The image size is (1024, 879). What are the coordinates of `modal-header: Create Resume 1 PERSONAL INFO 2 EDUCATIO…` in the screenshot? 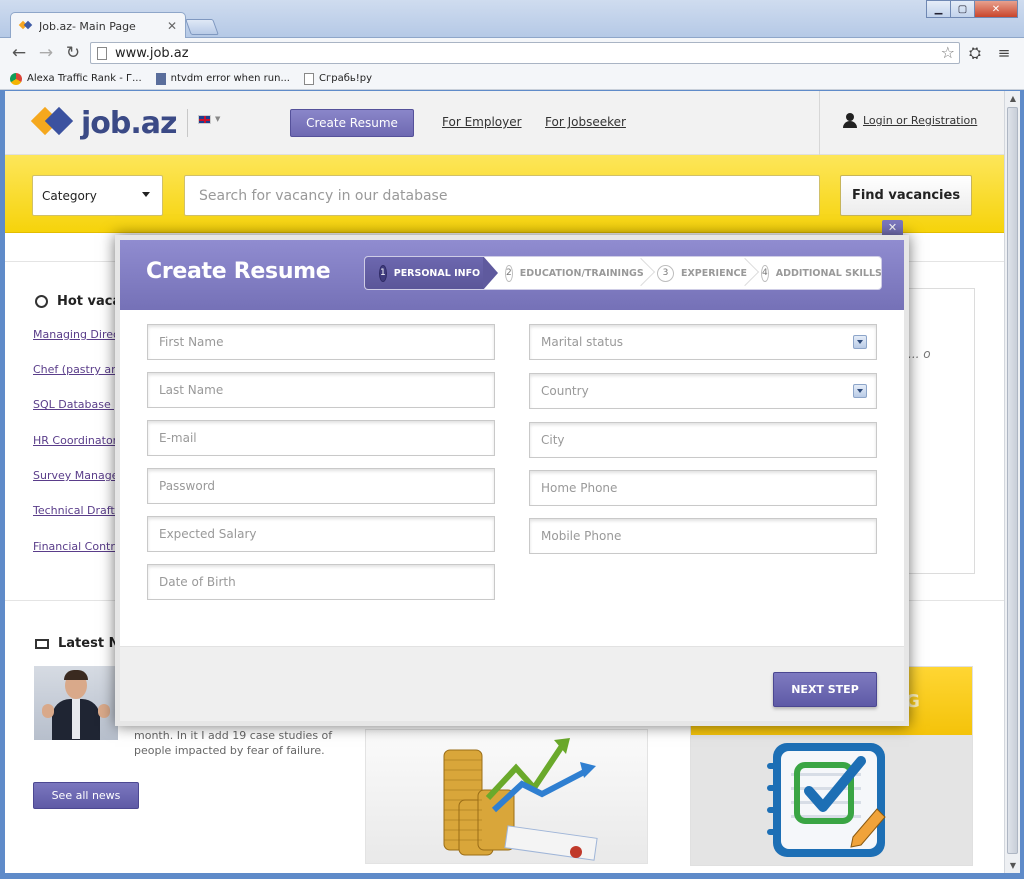 It's located at (512, 275).